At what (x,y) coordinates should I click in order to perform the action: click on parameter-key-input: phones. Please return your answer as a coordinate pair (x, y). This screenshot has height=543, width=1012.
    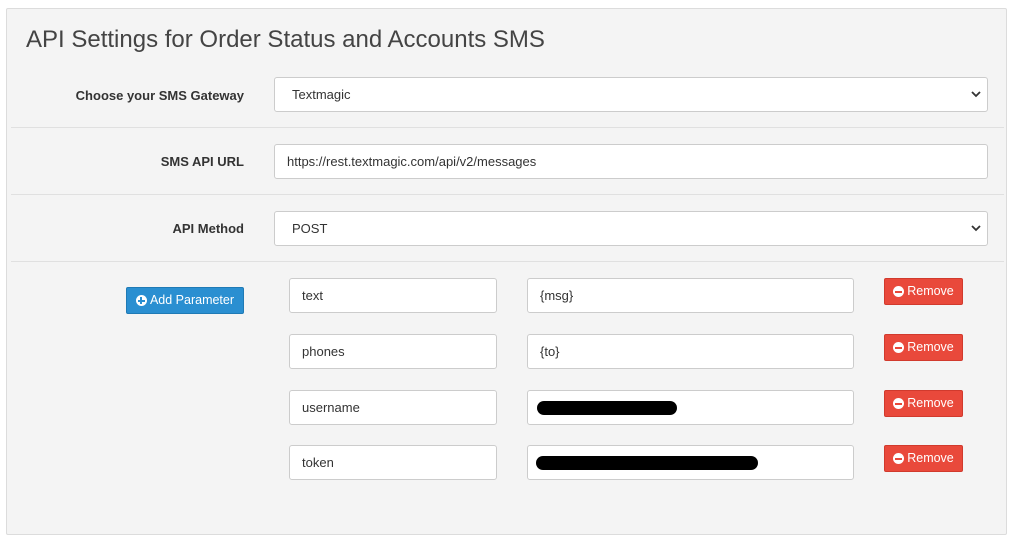
    Looking at the image, I should click on (393, 351).